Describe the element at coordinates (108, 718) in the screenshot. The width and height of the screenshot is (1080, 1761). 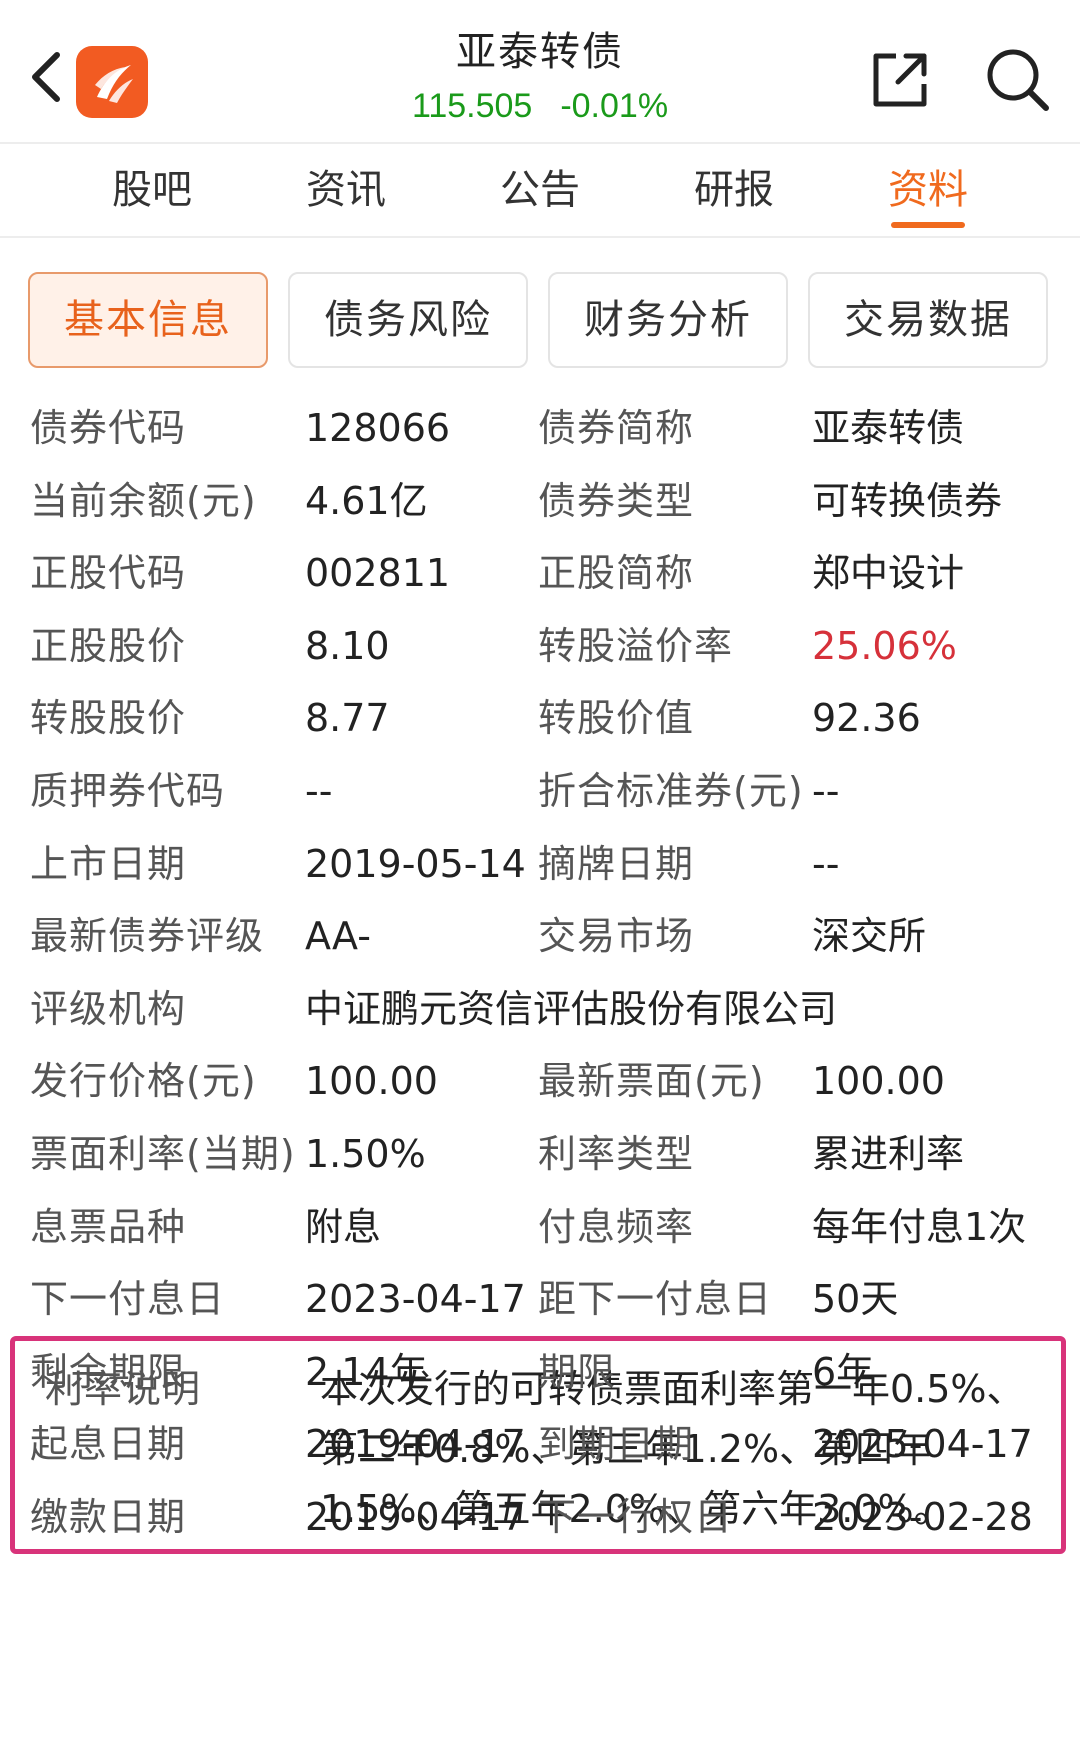
I see `info-label: 转股股价` at that location.